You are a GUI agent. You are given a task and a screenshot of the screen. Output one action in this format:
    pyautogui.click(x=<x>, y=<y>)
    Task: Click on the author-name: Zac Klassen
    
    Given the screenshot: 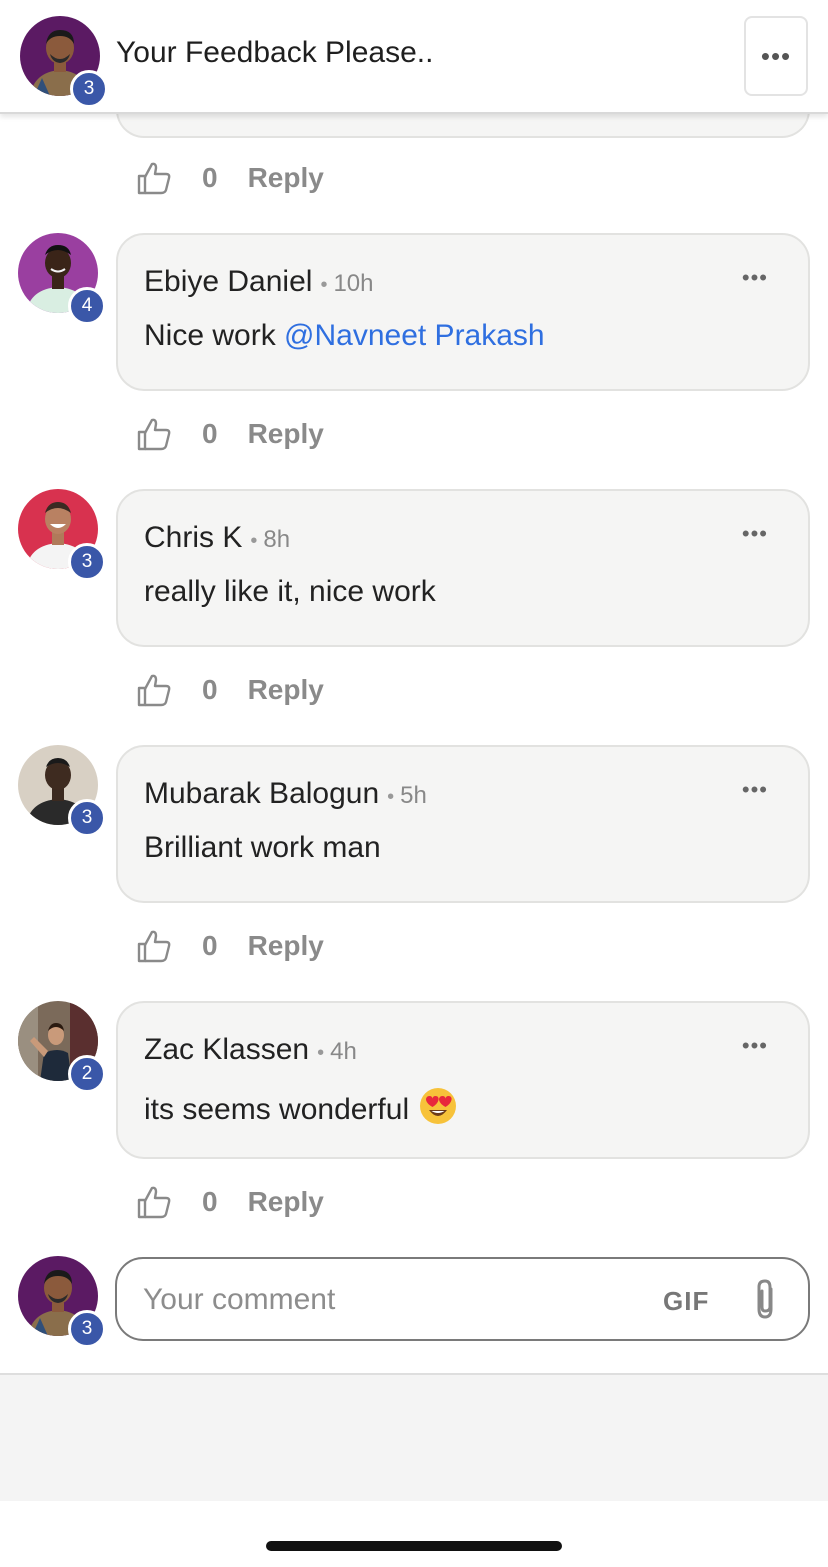 What is the action you would take?
    pyautogui.click(x=226, y=1049)
    